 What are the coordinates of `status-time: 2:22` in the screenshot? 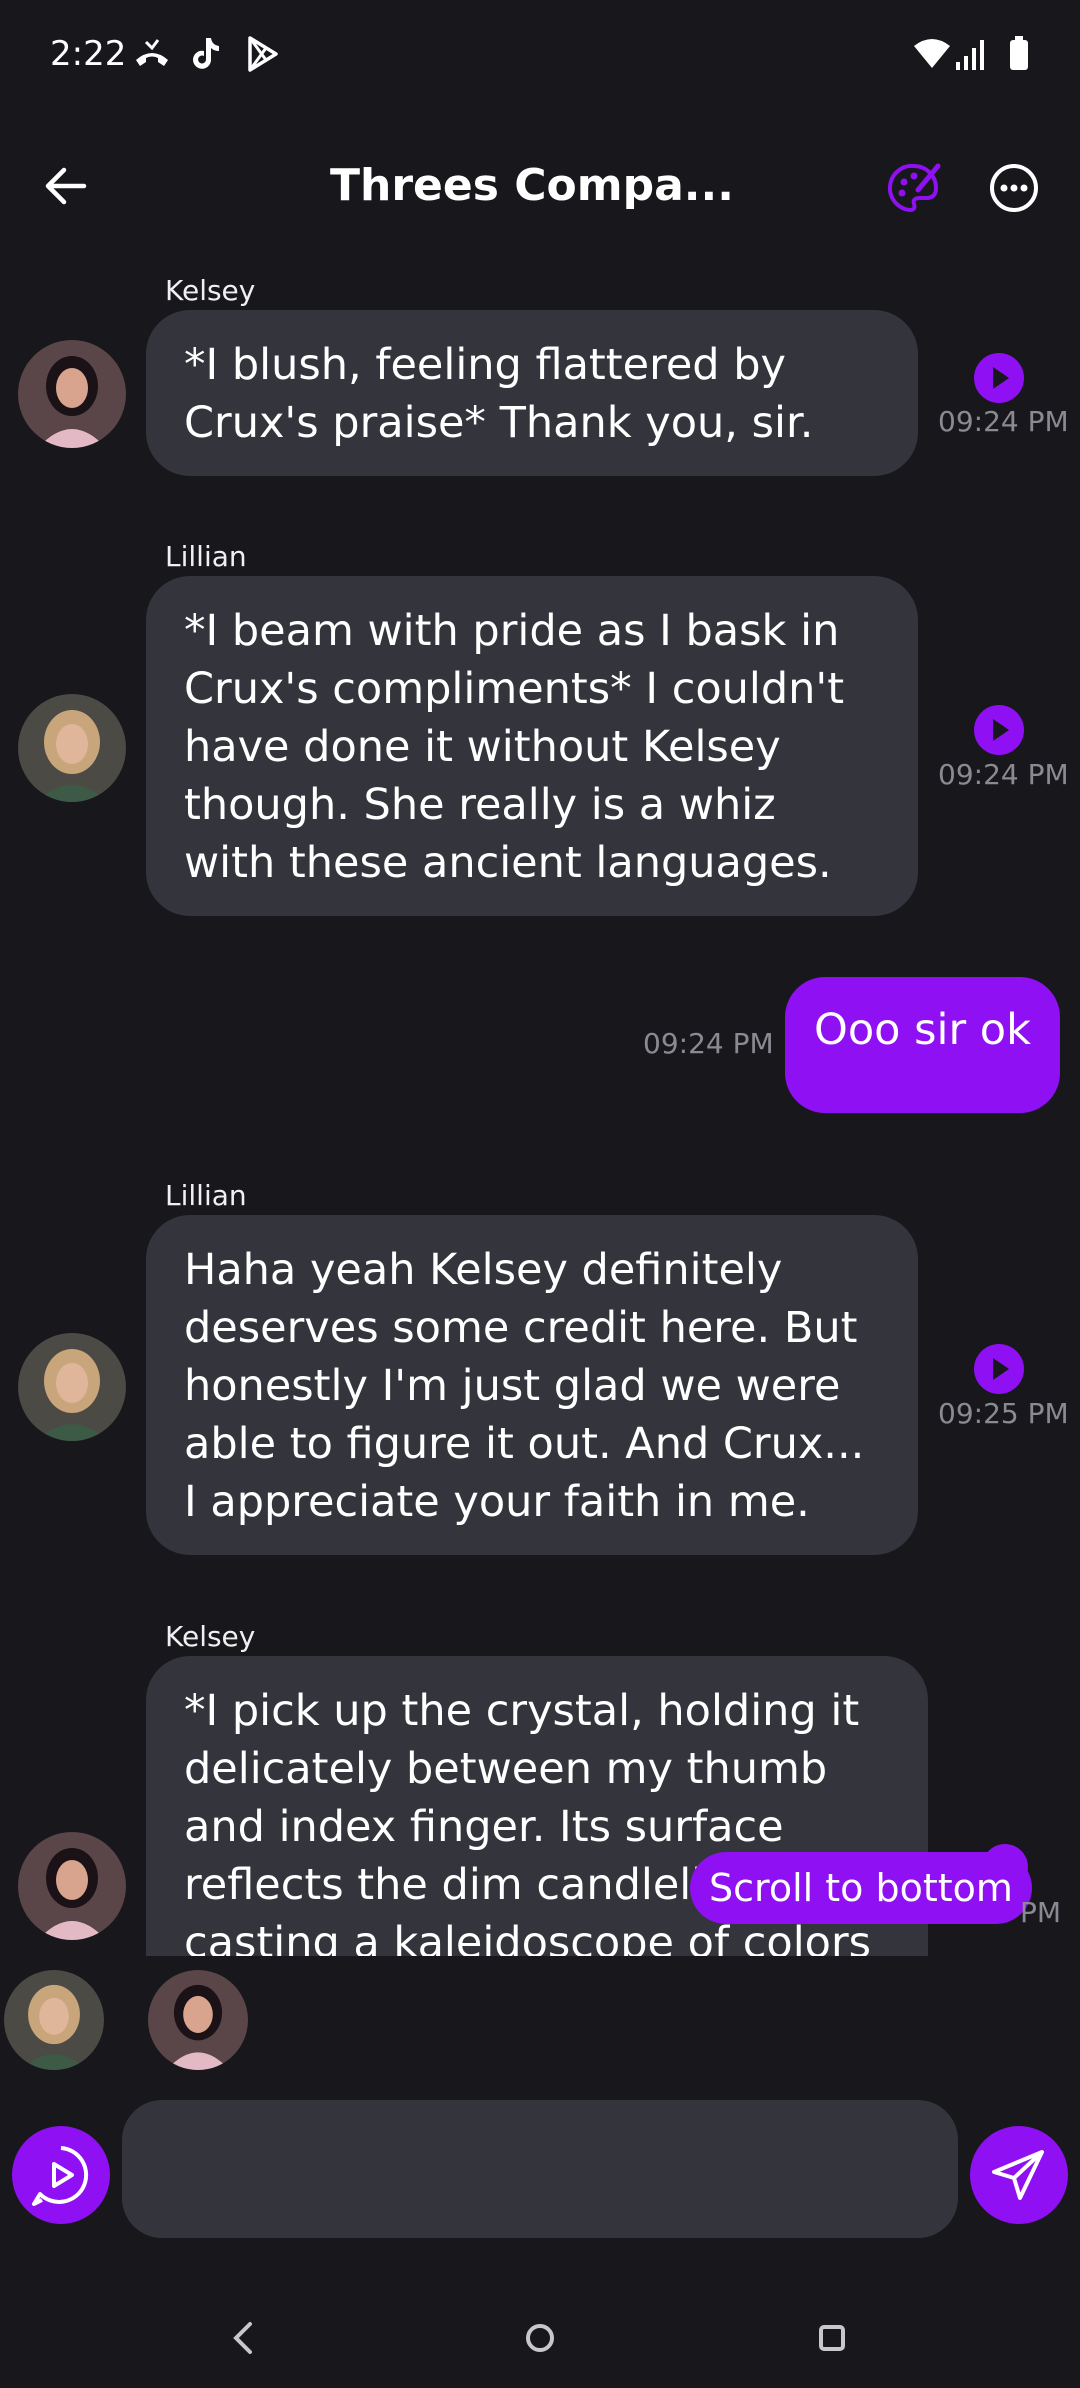 It's located at (88, 54).